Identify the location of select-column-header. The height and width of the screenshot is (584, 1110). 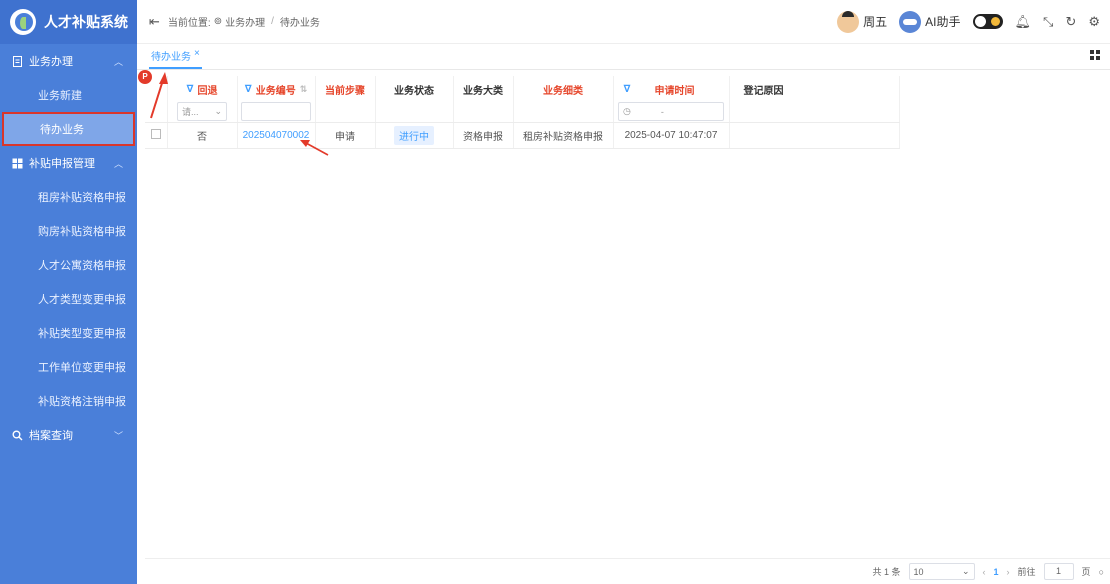
(156, 99).